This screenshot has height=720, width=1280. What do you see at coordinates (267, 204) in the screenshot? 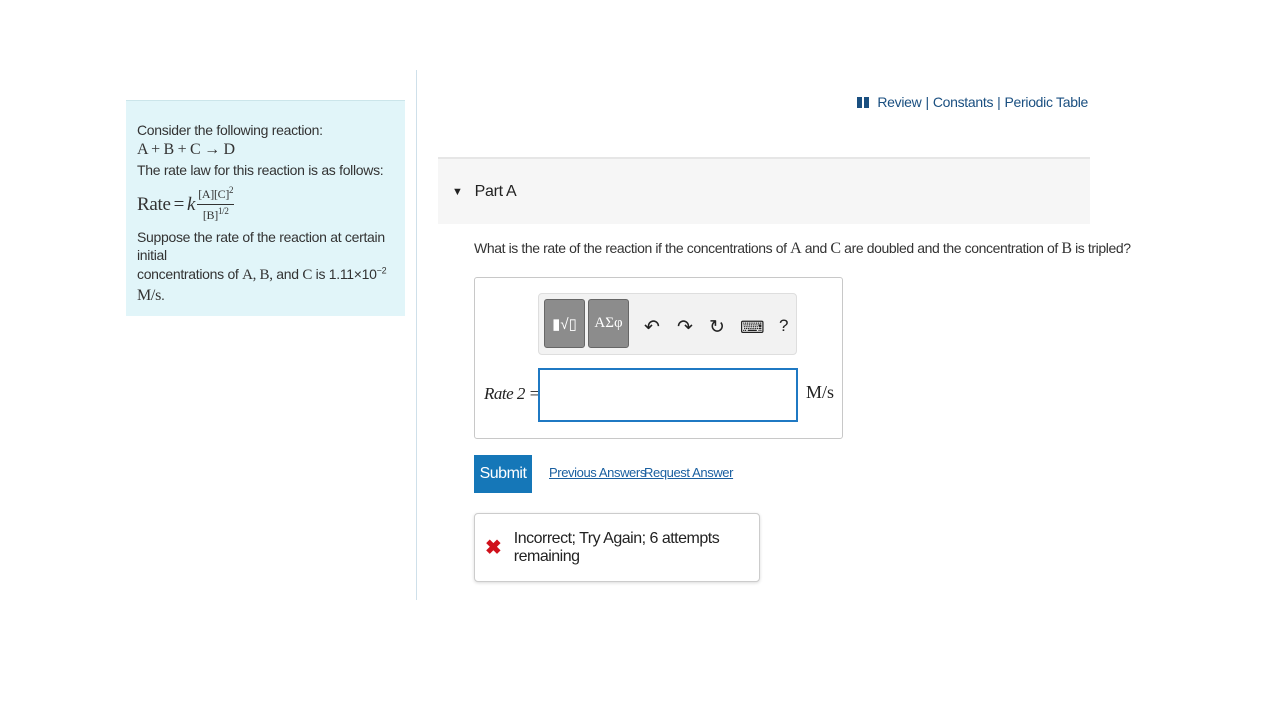
I see `rate-law-equation: Rate = k [A][C]2 [B]1/2` at bounding box center [267, 204].